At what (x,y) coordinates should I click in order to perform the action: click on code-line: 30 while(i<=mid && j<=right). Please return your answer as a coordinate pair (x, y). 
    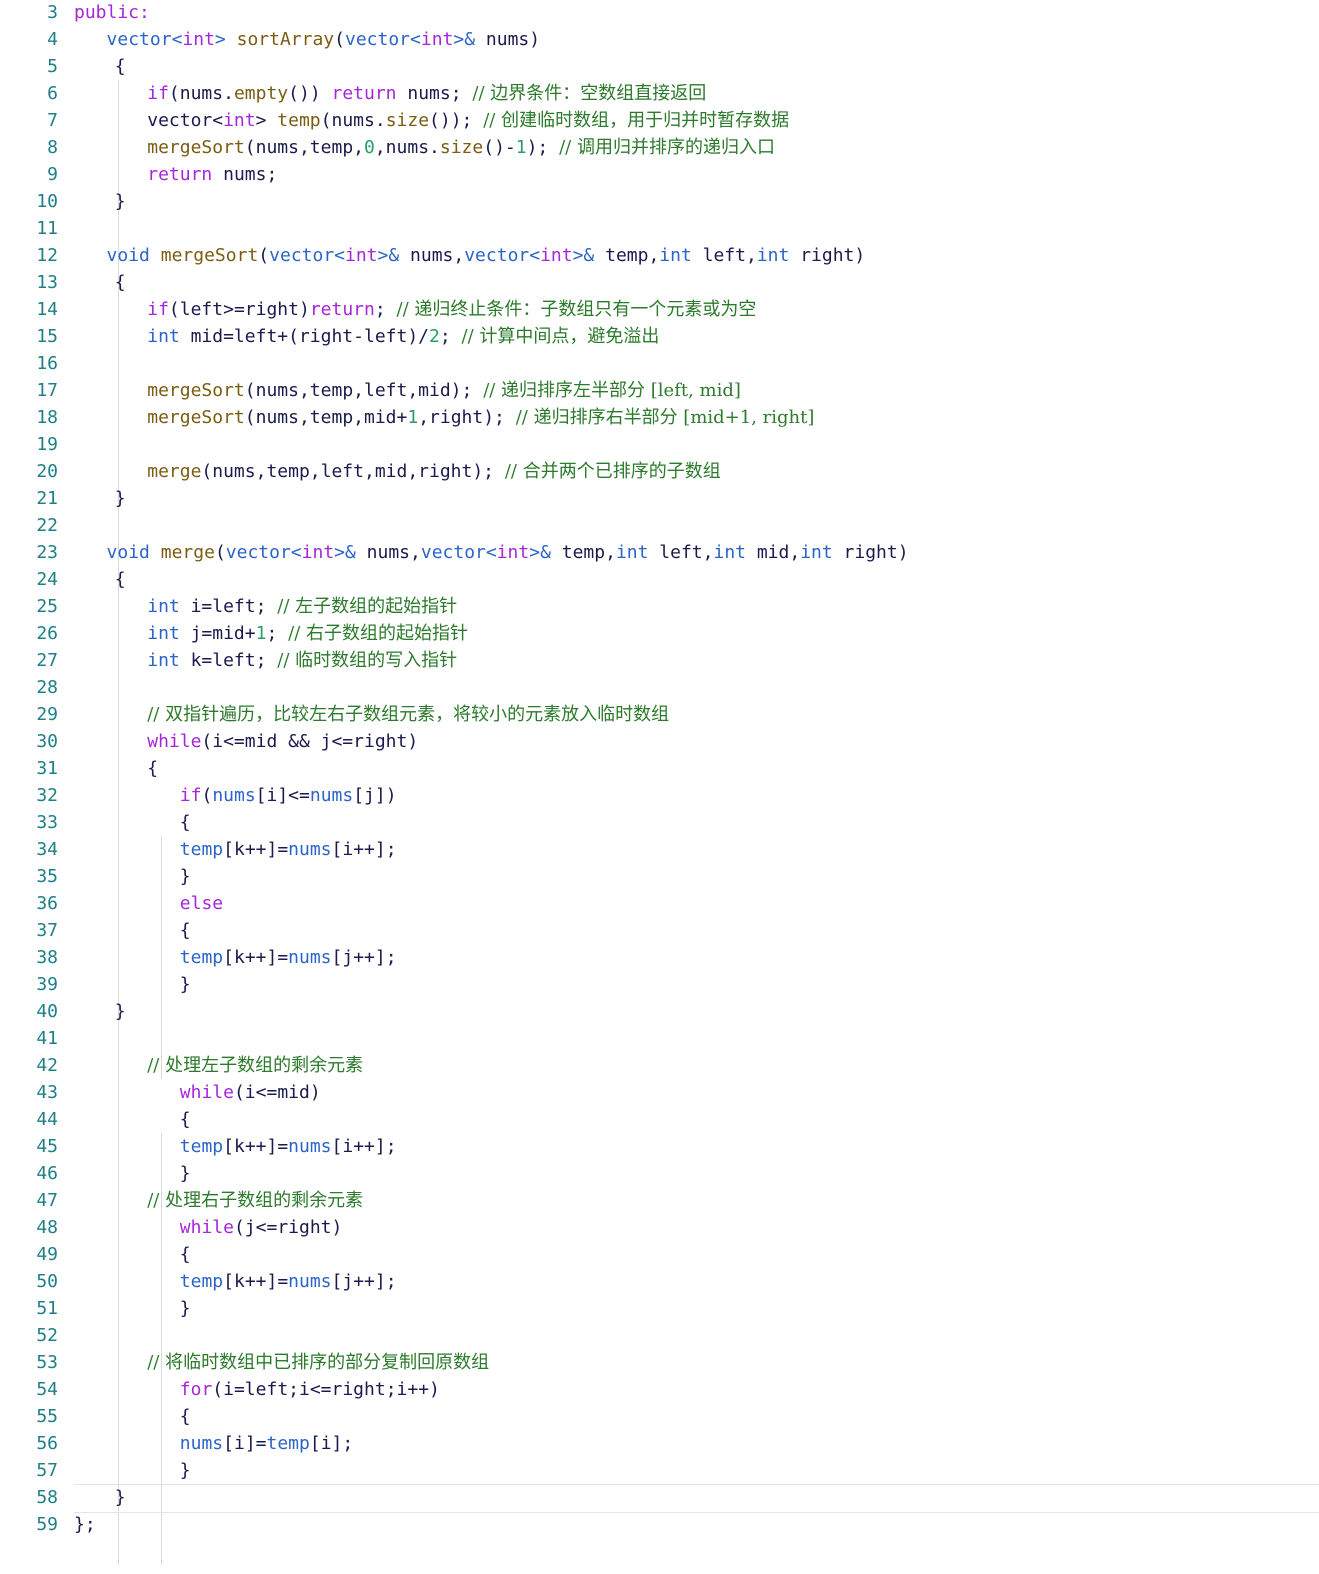
    Looking at the image, I should click on (659, 741).